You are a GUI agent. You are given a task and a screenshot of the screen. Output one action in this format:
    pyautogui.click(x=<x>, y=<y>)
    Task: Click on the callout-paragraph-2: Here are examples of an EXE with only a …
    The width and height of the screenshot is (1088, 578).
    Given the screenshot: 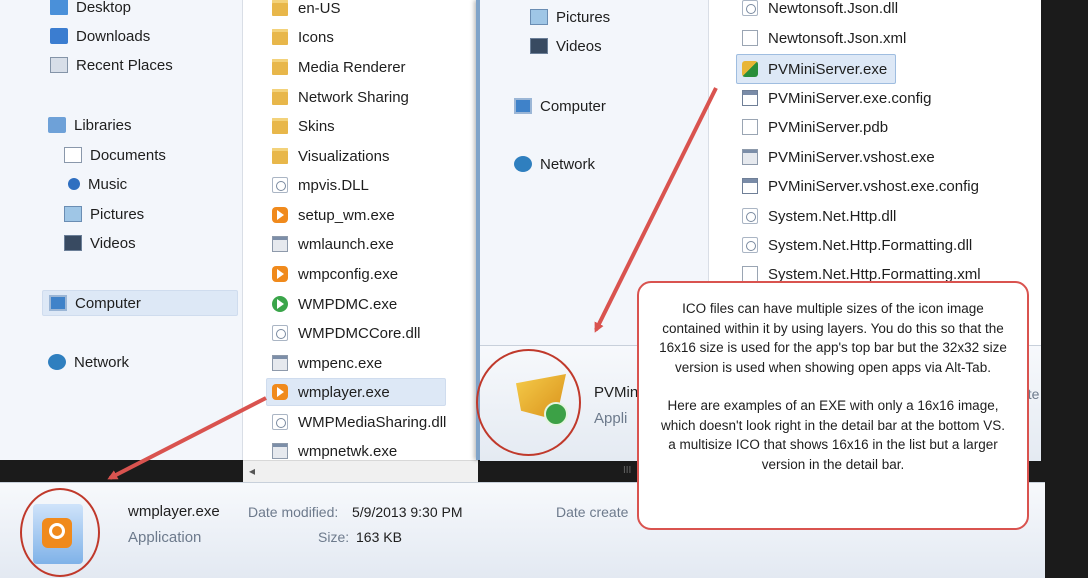 What is the action you would take?
    pyautogui.click(x=833, y=435)
    